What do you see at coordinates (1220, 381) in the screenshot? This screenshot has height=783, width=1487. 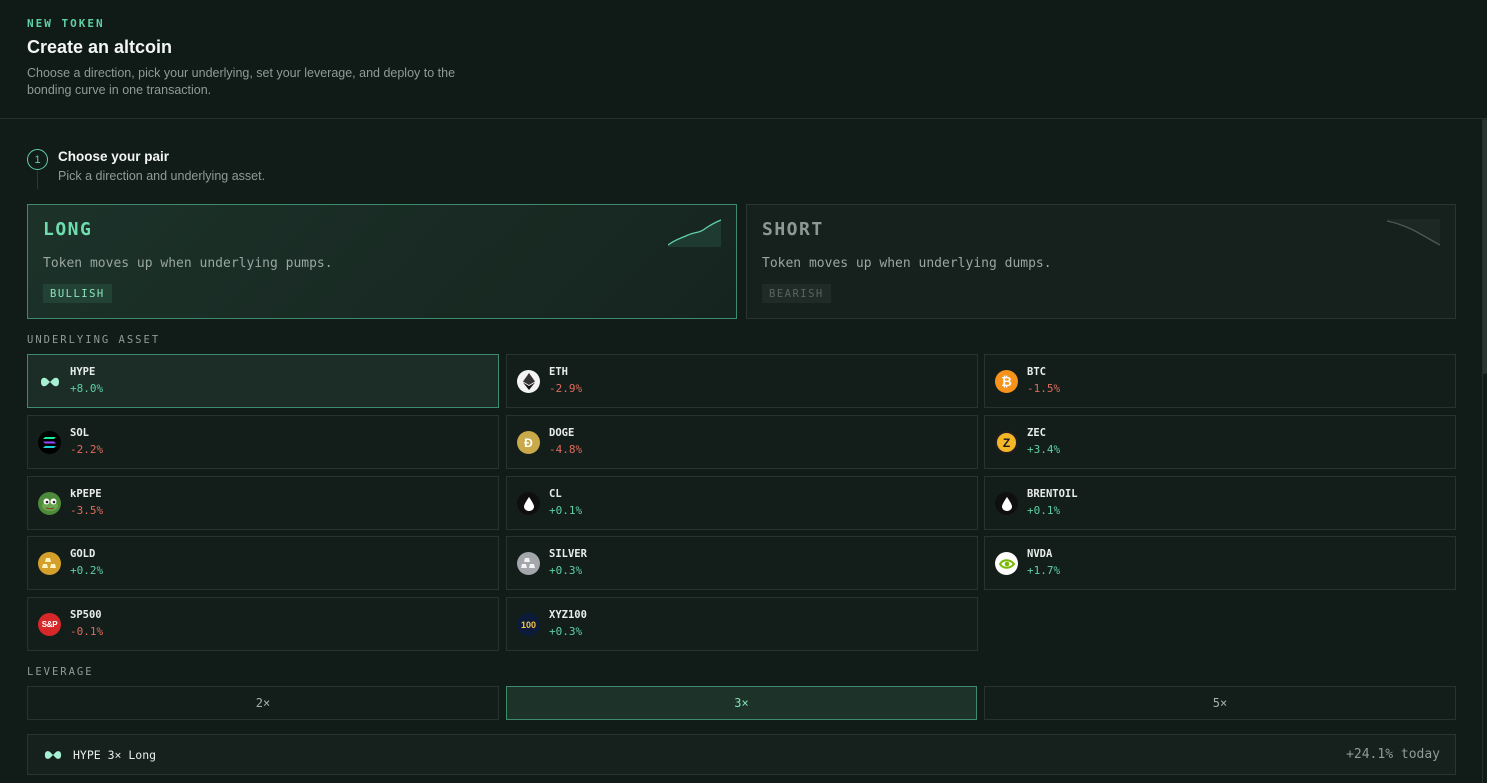 I see `asset-option-btc: ₿ BTC -1.5%` at bounding box center [1220, 381].